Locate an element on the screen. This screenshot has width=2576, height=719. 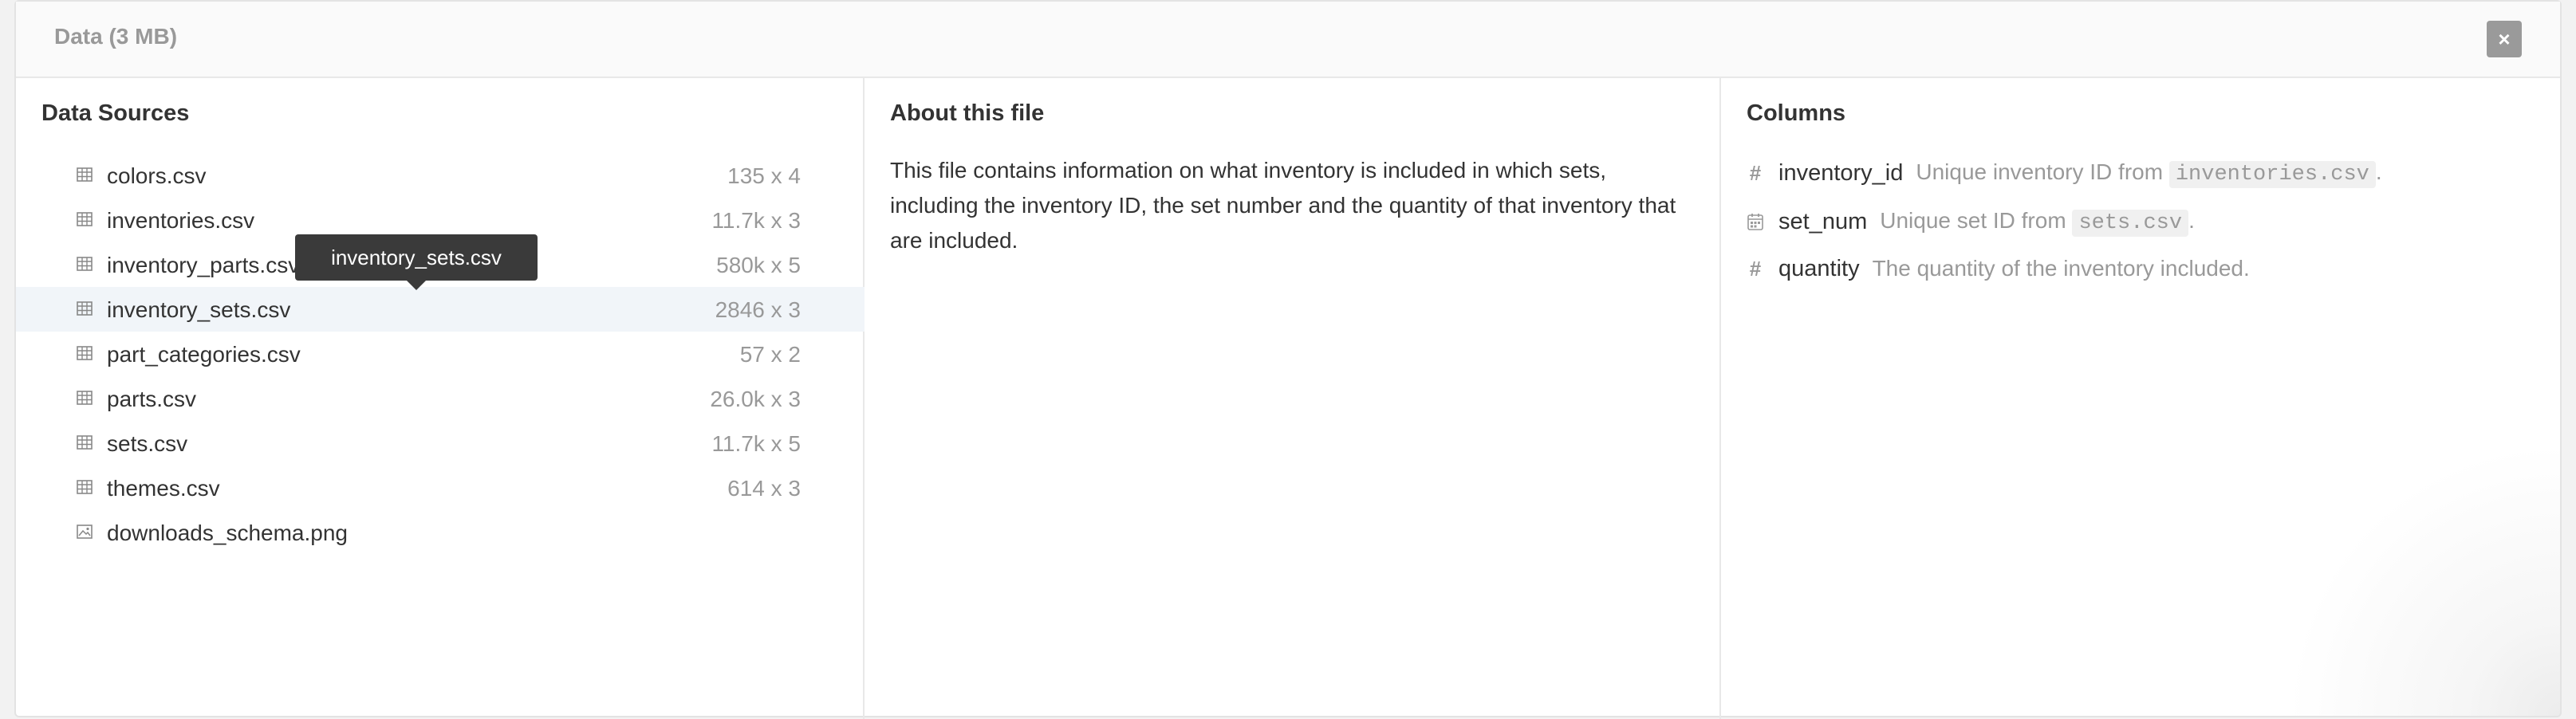
column-source-file-code: inventories.csv is located at coordinates (2272, 174).